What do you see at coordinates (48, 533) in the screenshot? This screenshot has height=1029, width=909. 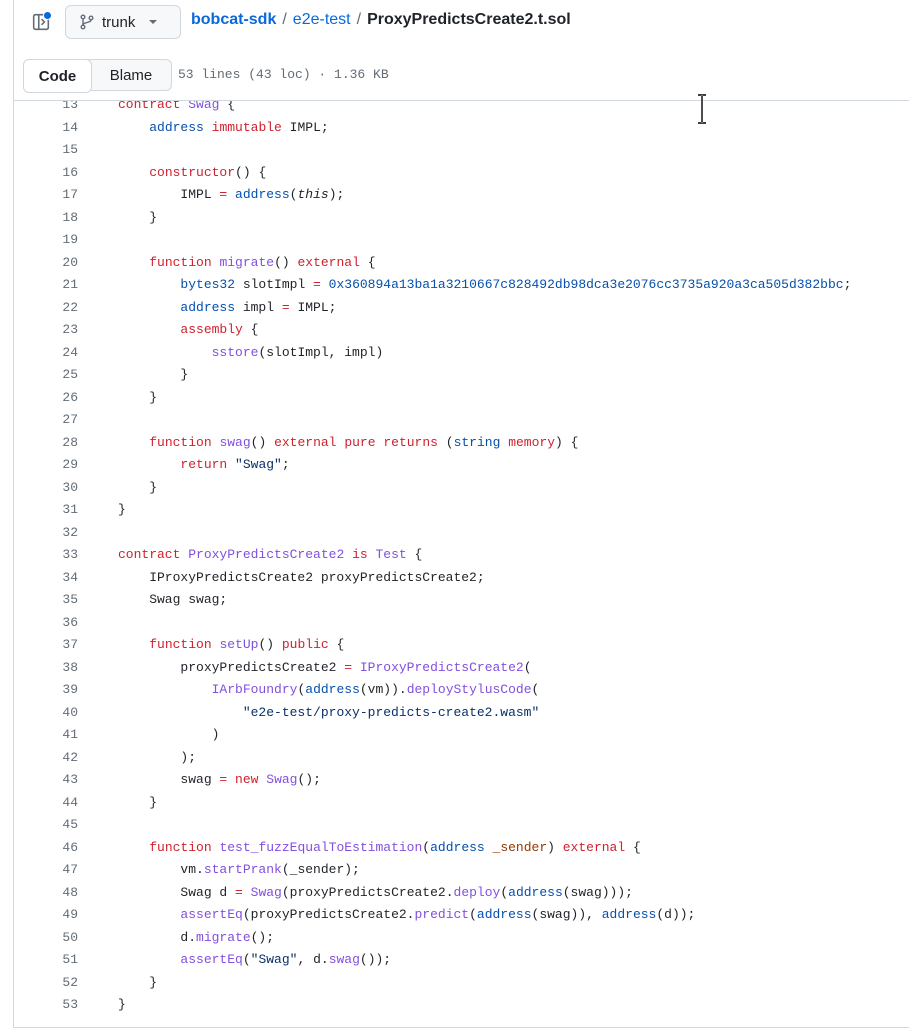 I see `line-number: 32` at bounding box center [48, 533].